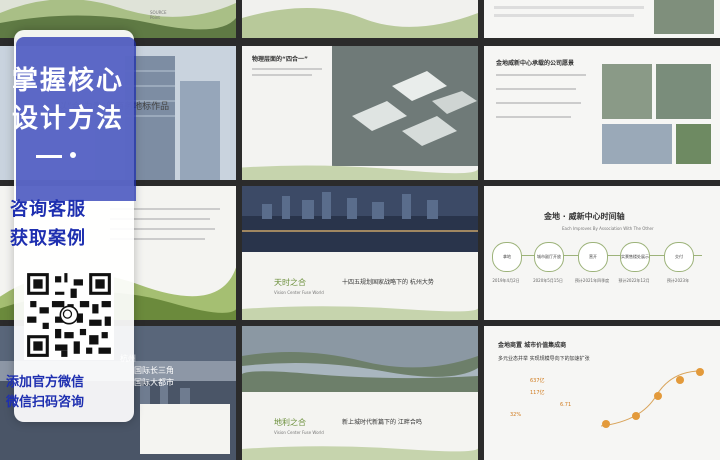 The height and width of the screenshot is (460, 720). Describe the element at coordinates (548, 280) in the screenshot. I see `timeline-date: 2020年5月15日` at that location.